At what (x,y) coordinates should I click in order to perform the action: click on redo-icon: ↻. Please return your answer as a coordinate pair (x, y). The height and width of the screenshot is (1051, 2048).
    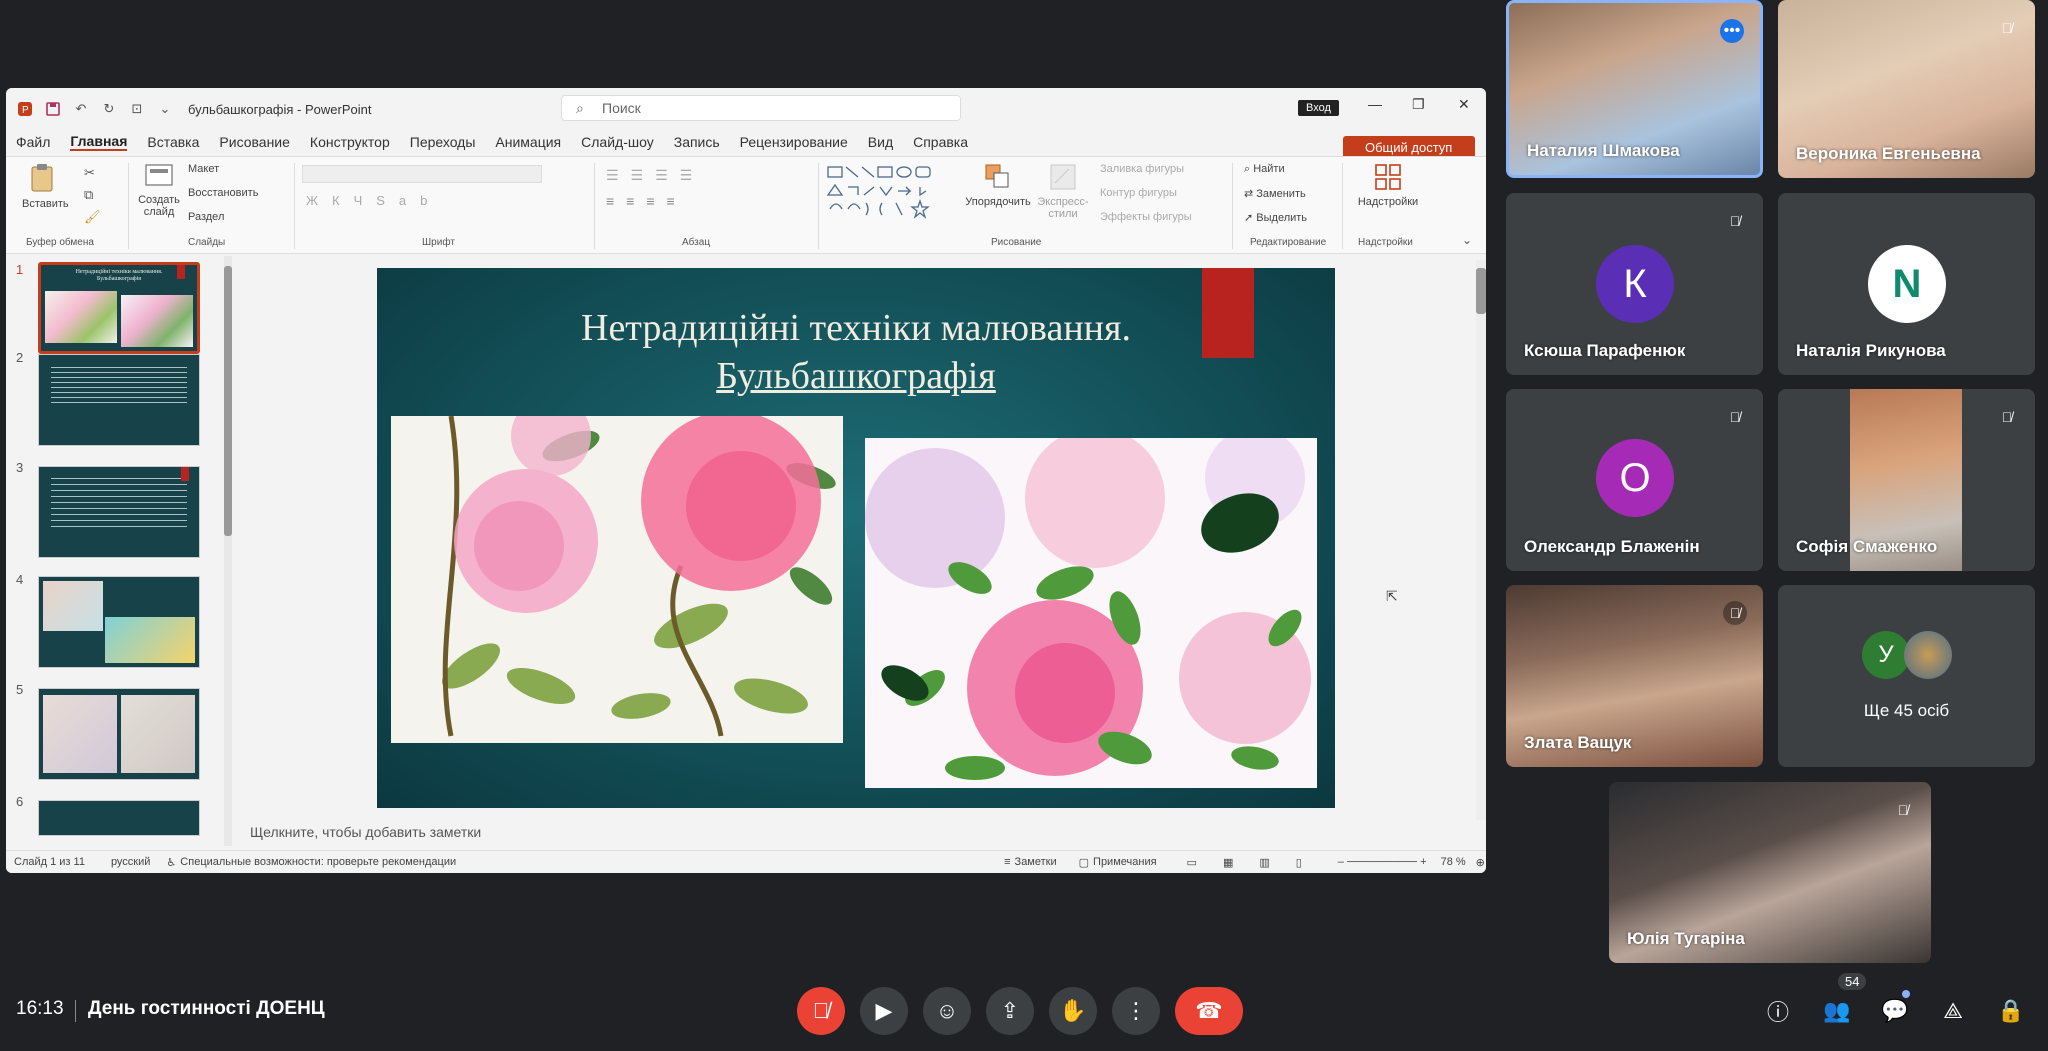
    Looking at the image, I should click on (109, 109).